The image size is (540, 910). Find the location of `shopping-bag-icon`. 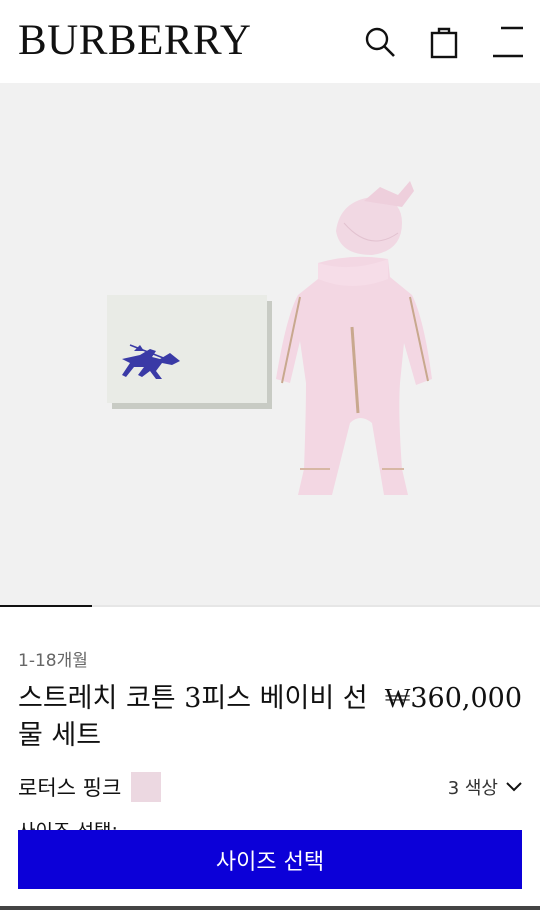

shopping-bag-icon is located at coordinates (444, 42).